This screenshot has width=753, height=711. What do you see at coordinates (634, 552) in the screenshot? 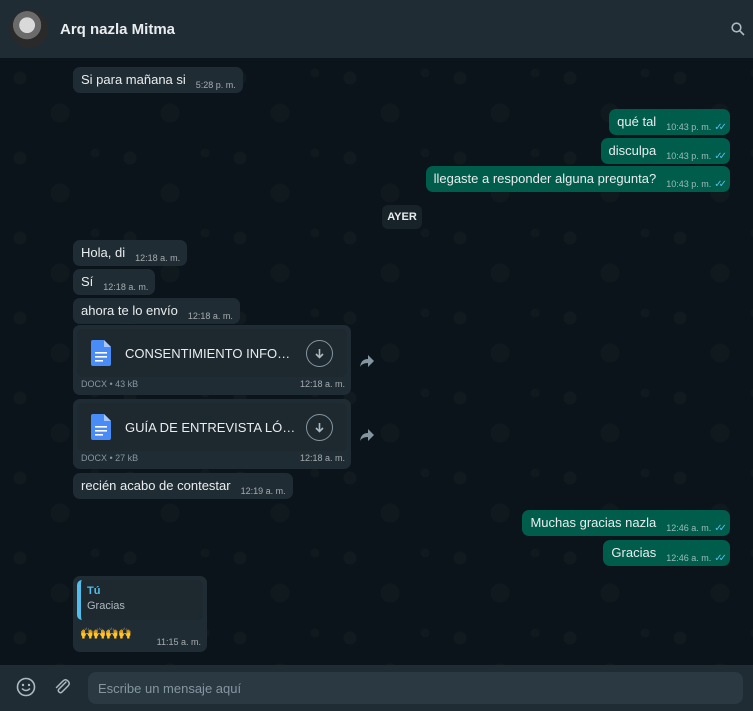
I see `message-text: Gracias` at bounding box center [634, 552].